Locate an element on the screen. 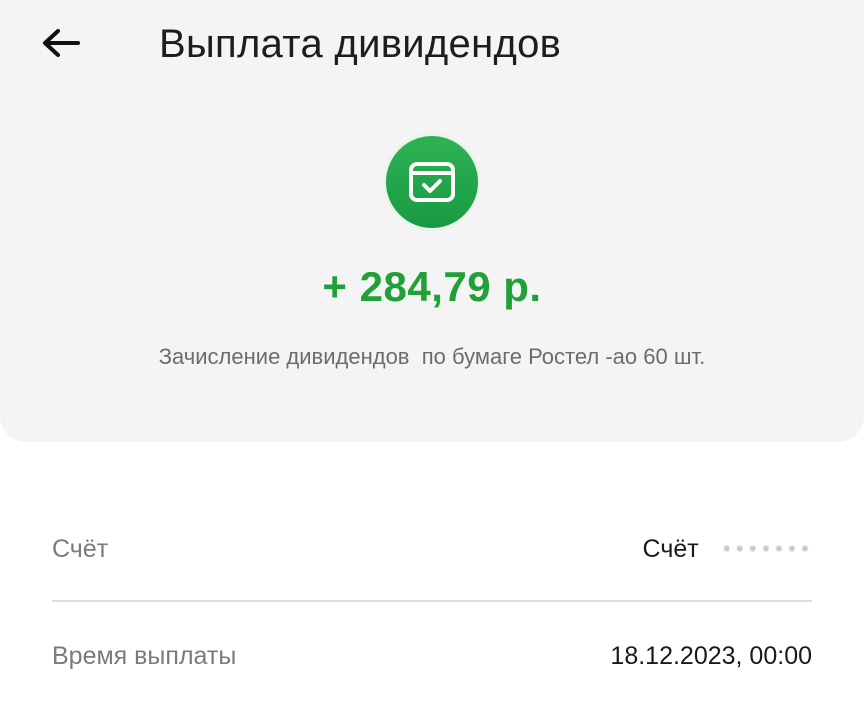  back-button is located at coordinates (61, 43).